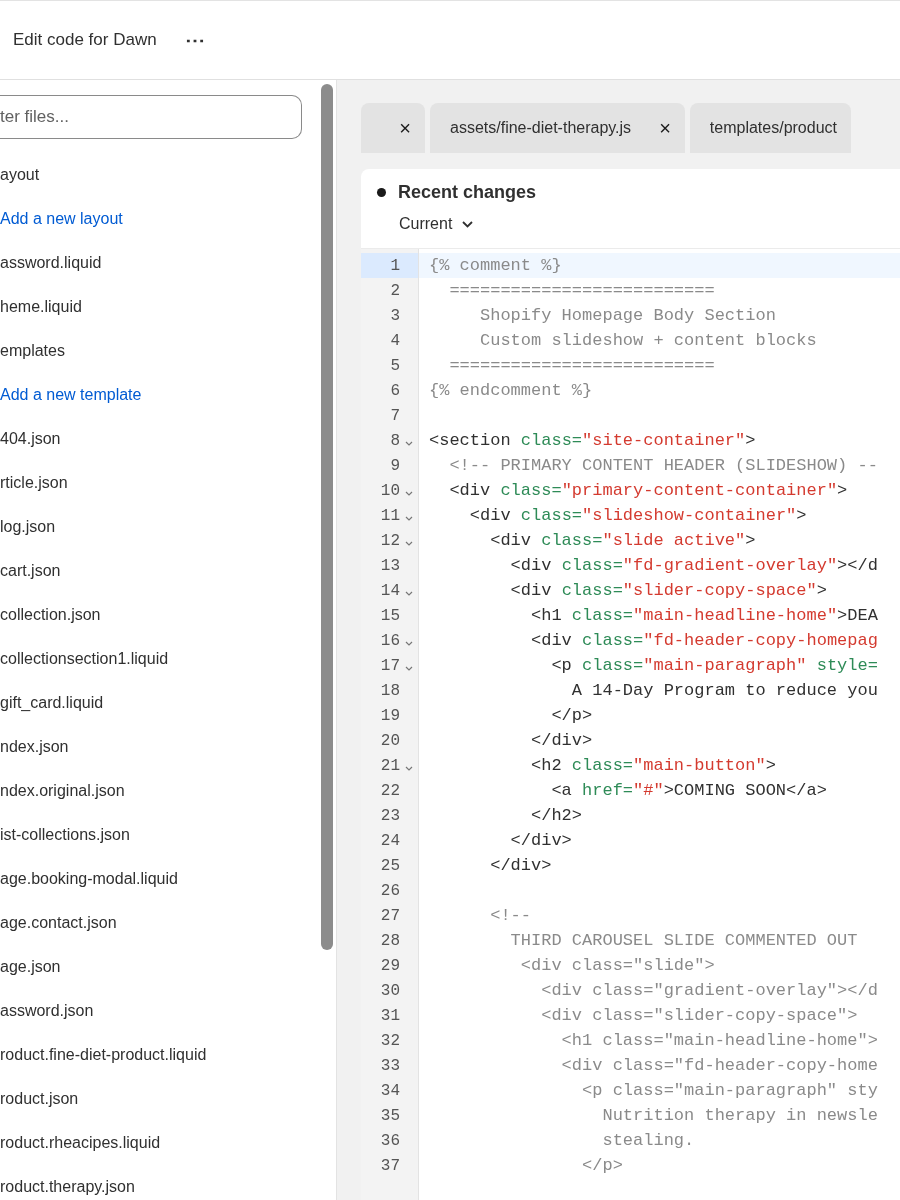 The width and height of the screenshot is (900, 1200). I want to click on line-number: 29, so click(390, 966).